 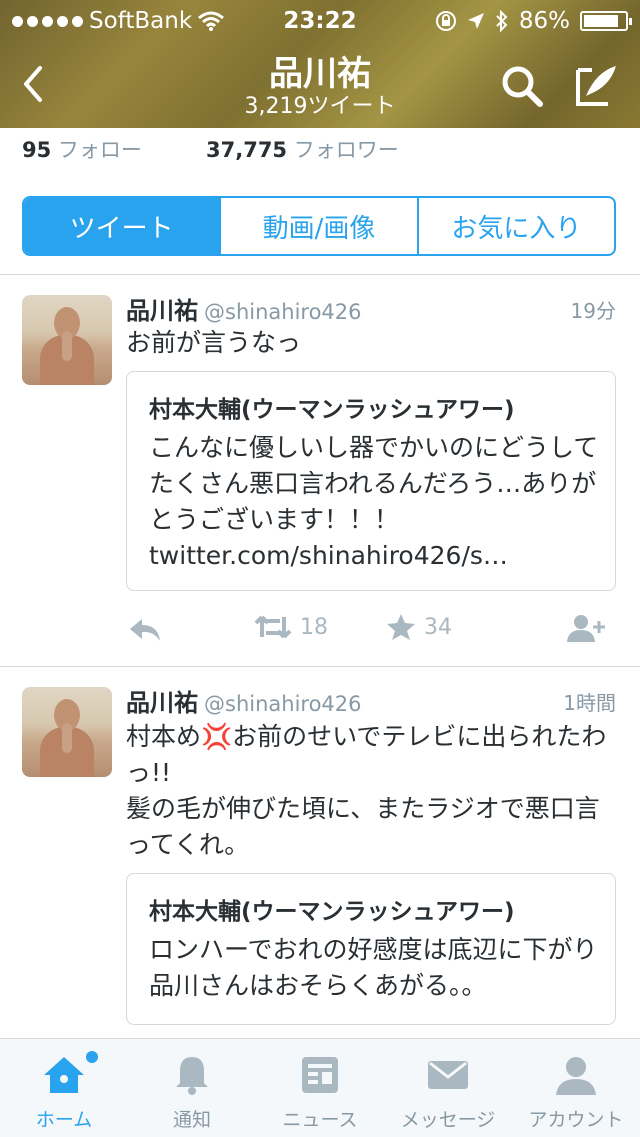 What do you see at coordinates (373, 967) in the screenshot?
I see `quoted-text: ロンハーでおれの好感度は底辺に下がり品川さんはおそらくあがる。。` at bounding box center [373, 967].